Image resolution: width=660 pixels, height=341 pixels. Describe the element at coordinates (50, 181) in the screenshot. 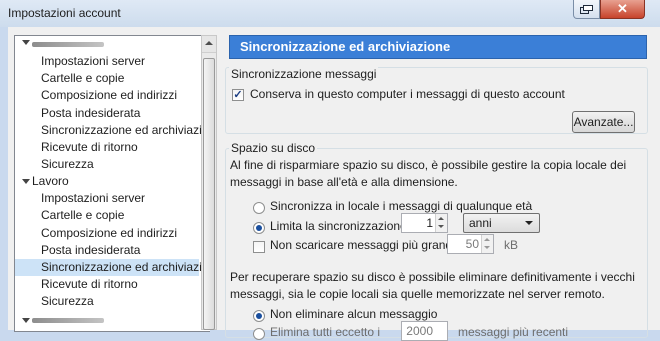

I see `tree-item-account-lavoro: Lavoro` at that location.